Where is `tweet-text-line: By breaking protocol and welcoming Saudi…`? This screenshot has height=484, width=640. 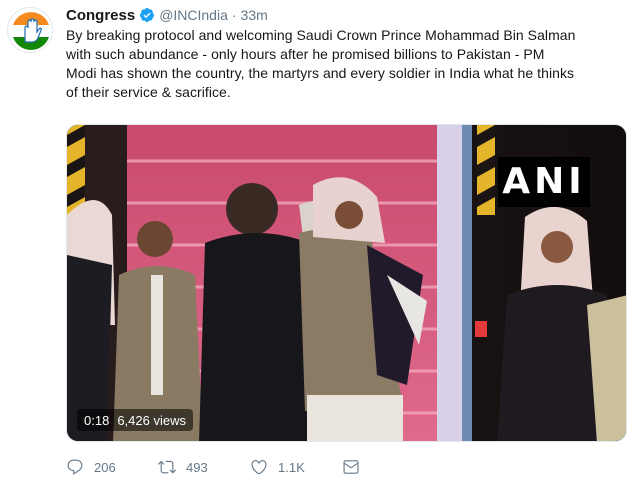
tweet-text-line: By breaking protocol and welcoming Saudi… is located at coordinates (321, 35).